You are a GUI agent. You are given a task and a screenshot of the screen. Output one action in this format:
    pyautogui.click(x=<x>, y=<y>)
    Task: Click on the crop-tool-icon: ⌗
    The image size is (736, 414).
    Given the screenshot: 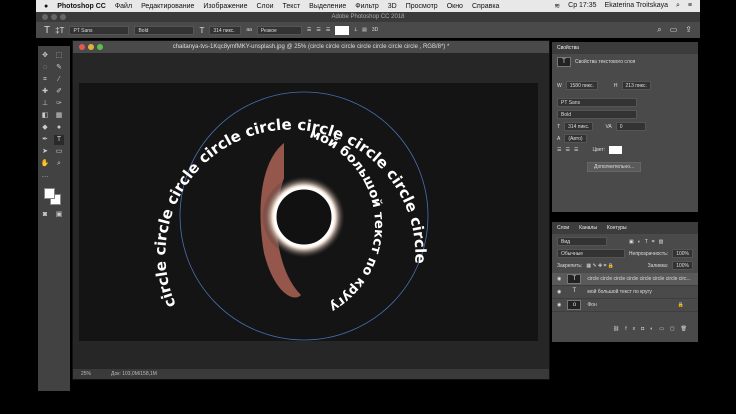 What is the action you would take?
    pyautogui.click(x=45, y=80)
    